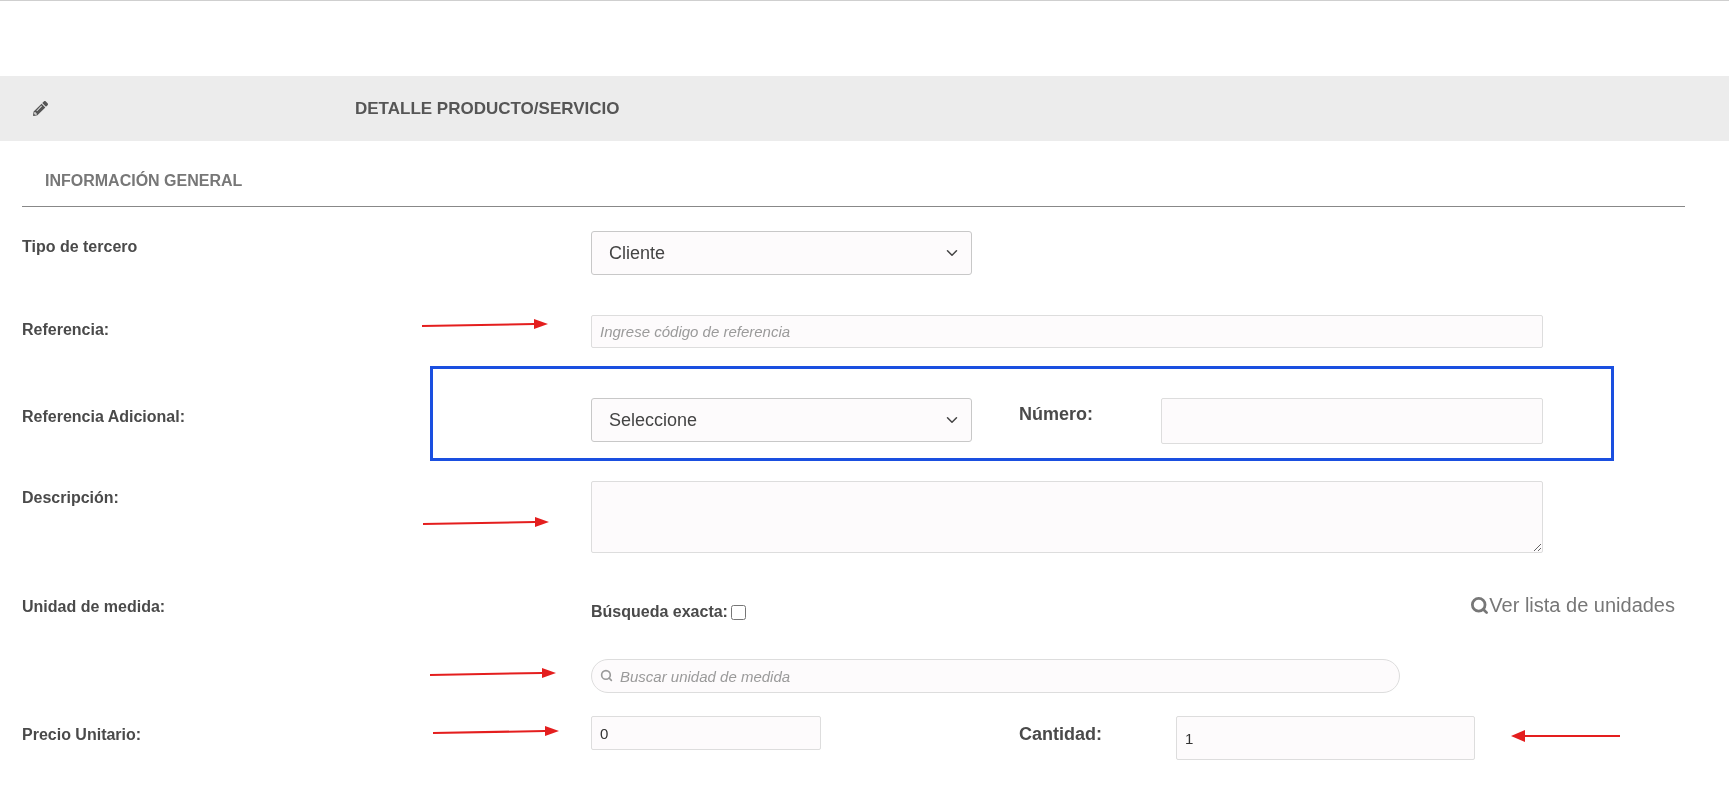 Image resolution: width=1729 pixels, height=789 pixels. I want to click on input-field: 0, so click(706, 733).